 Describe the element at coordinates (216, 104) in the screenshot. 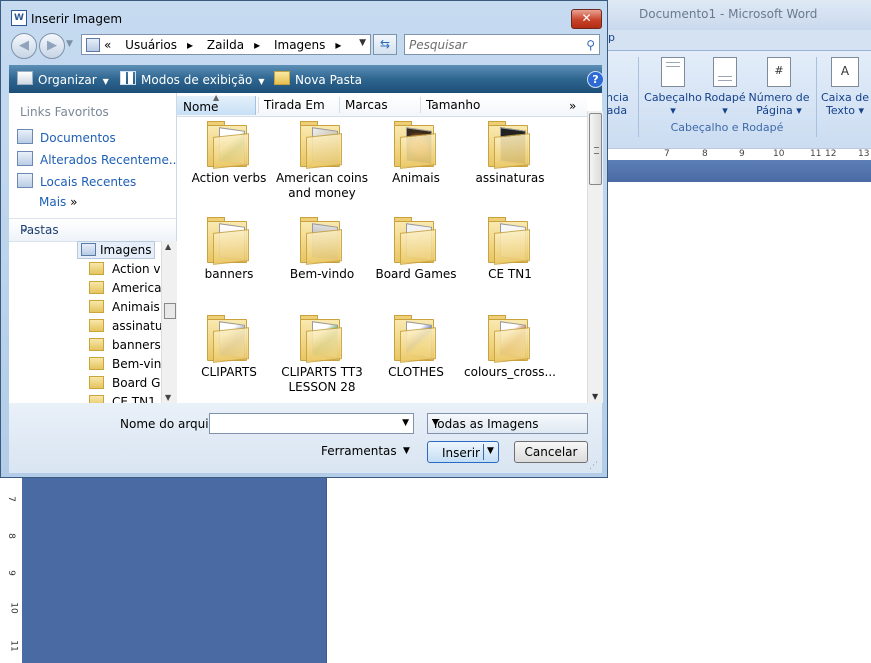

I see `column-name: ▲ Nome` at that location.